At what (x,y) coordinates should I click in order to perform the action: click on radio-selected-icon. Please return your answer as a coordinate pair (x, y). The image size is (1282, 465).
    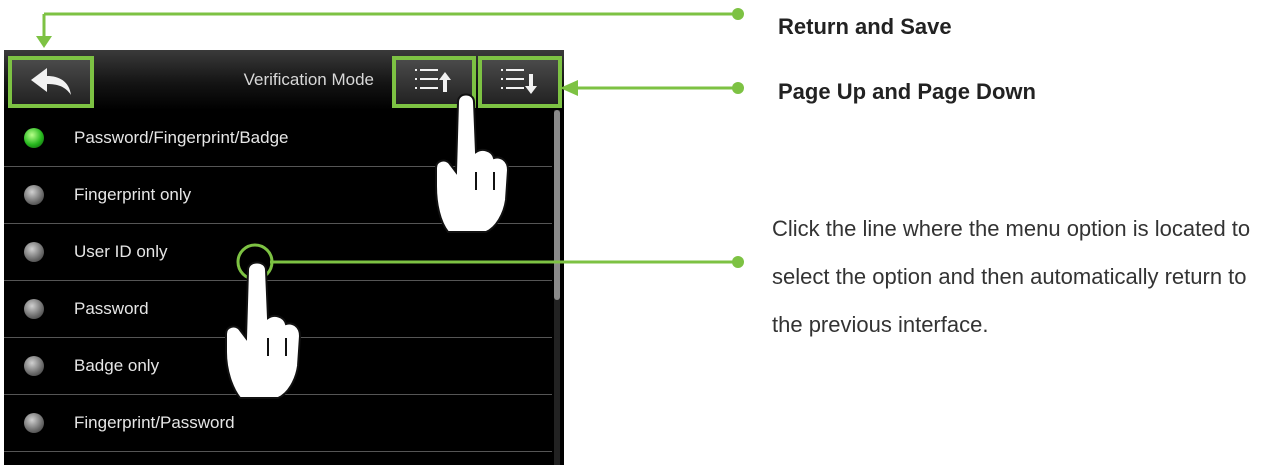
    Looking at the image, I should click on (34, 138).